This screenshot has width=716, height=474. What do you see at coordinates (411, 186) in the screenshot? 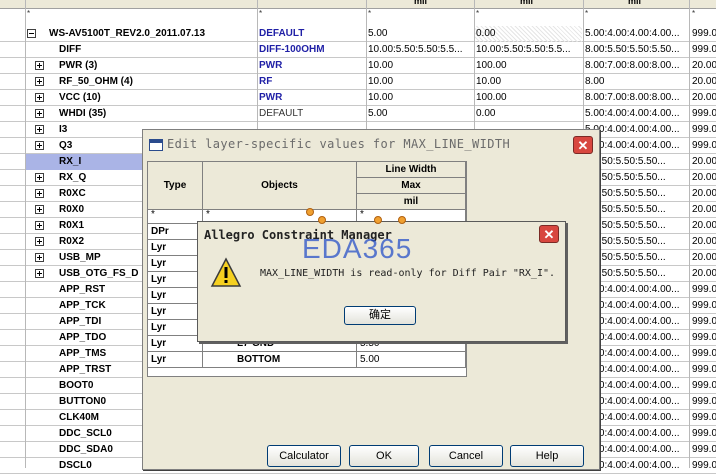
I see `column-header-max: Max` at bounding box center [411, 186].